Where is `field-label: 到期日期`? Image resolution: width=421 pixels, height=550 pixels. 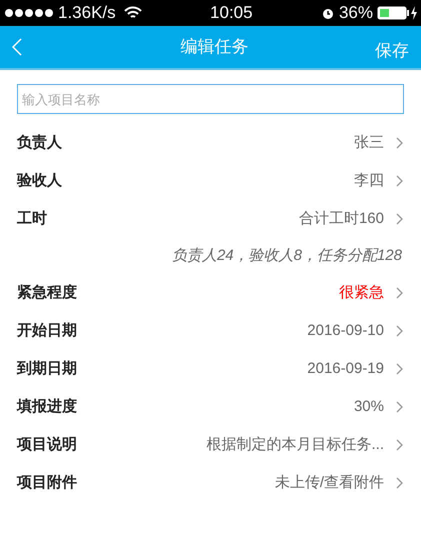 field-label: 到期日期 is located at coordinates (47, 368).